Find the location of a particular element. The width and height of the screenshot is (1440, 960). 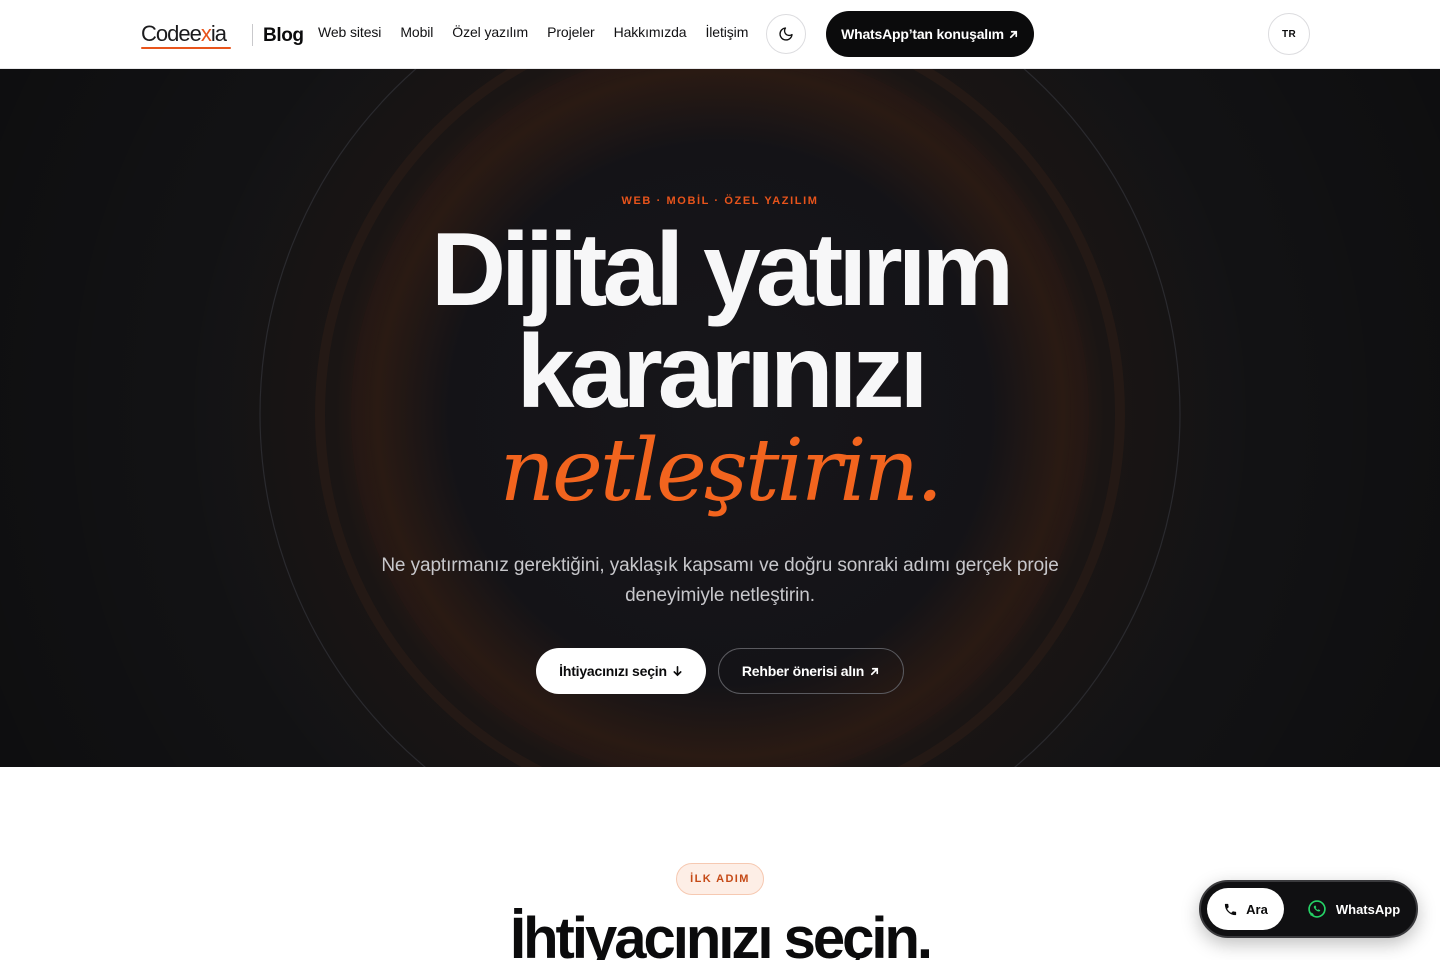

theme-toggle-button is located at coordinates (786, 34).